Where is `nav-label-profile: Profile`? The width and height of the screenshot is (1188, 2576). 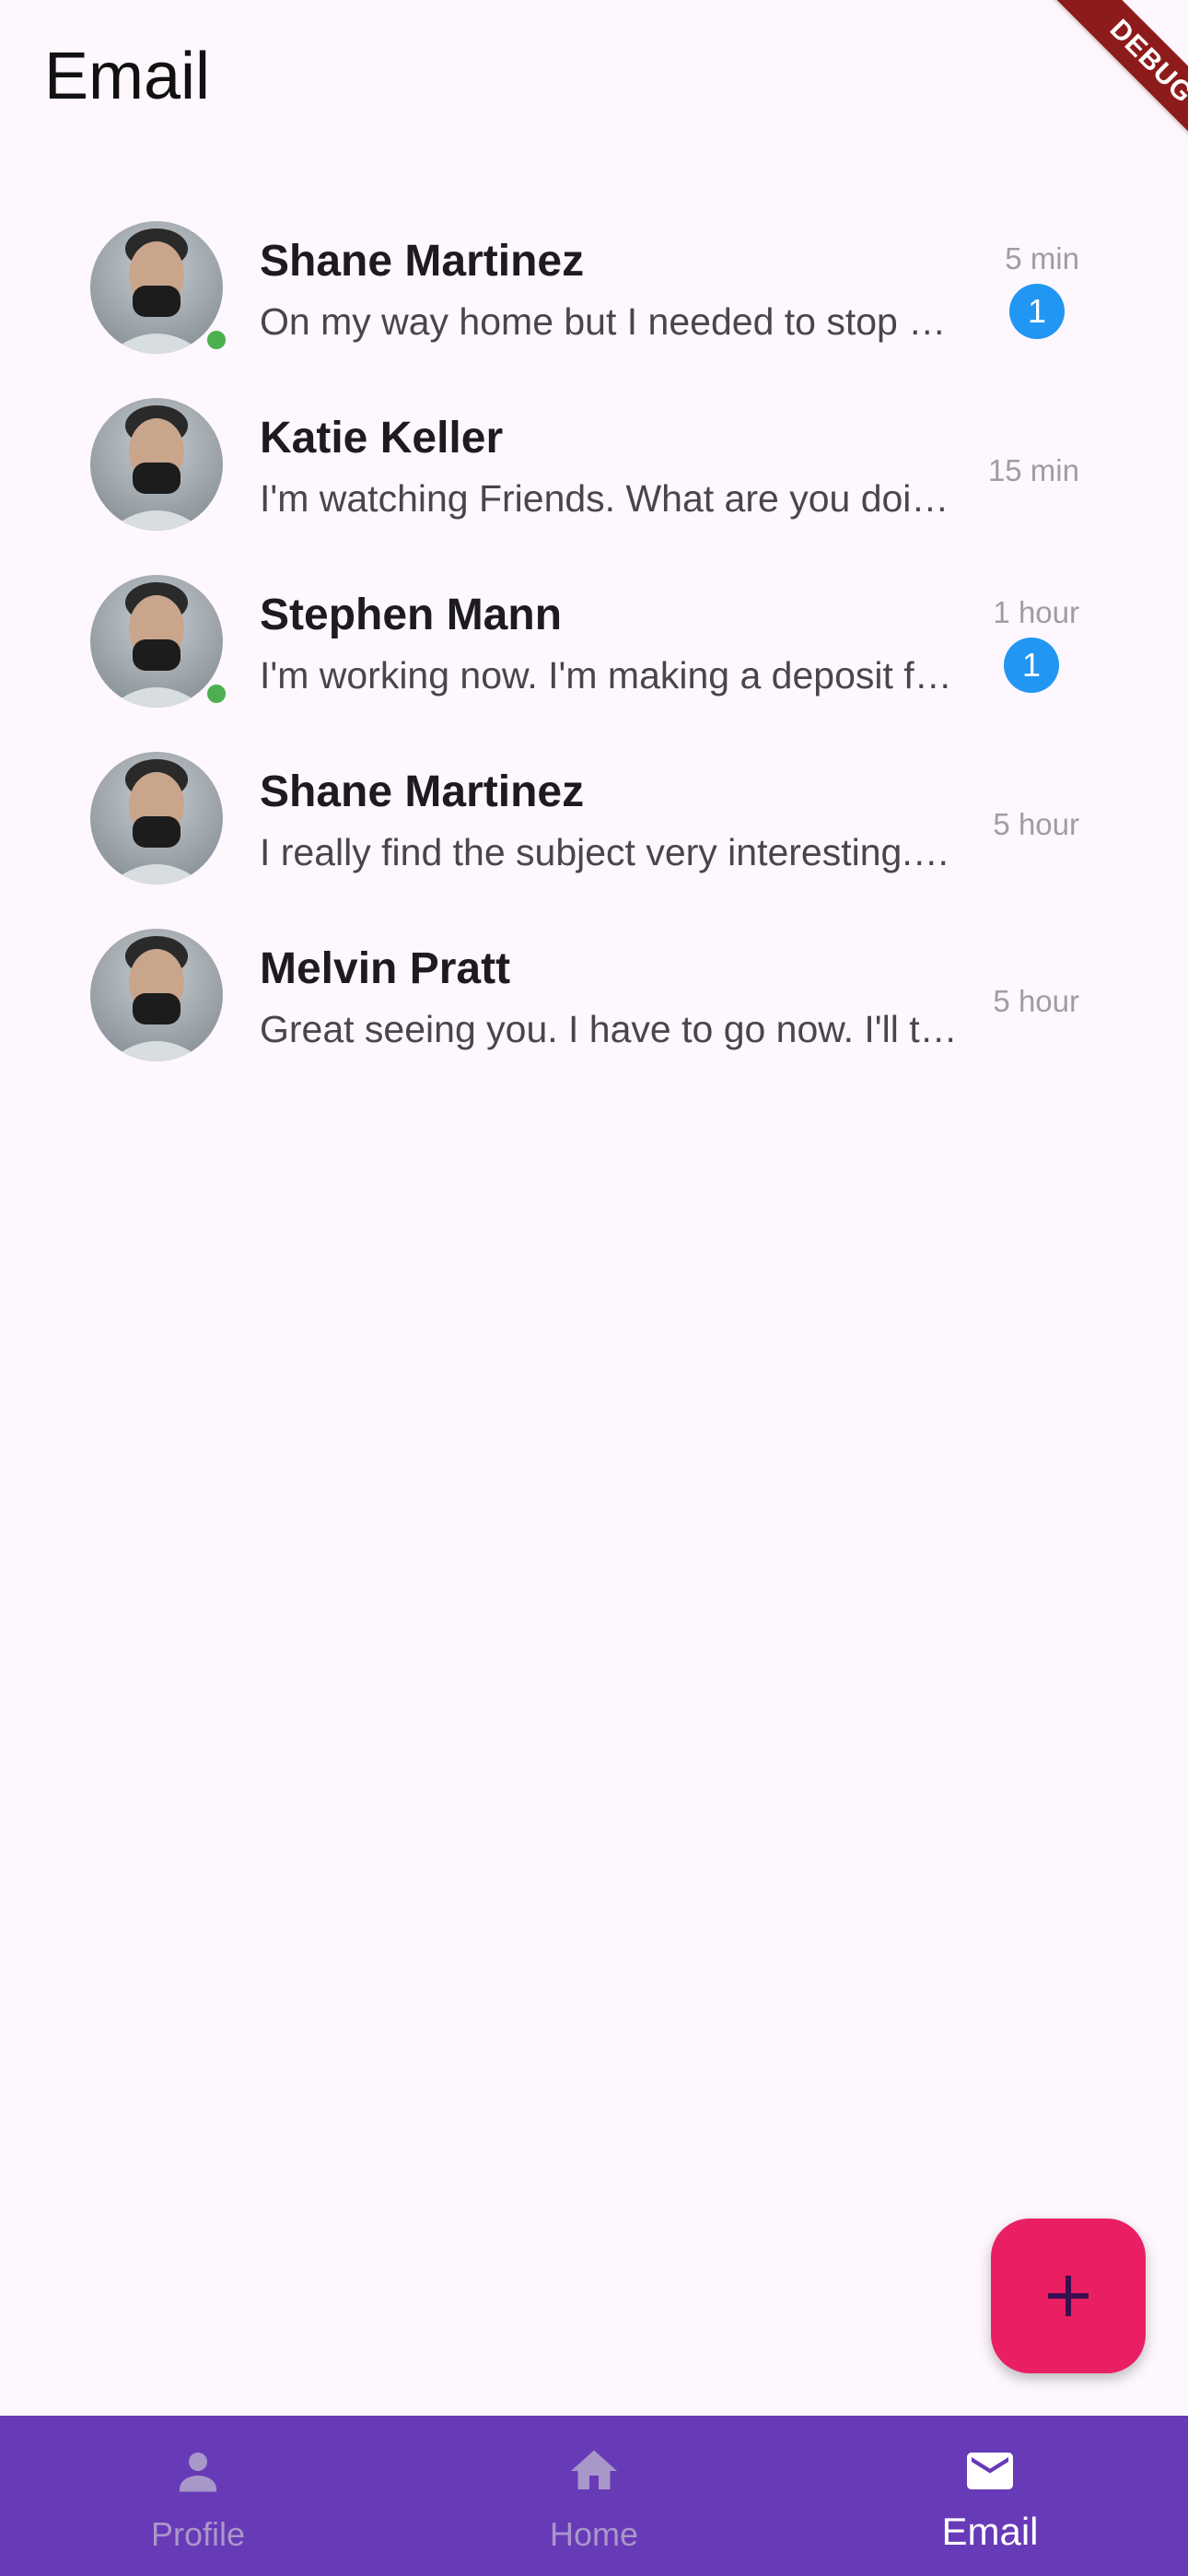 nav-label-profile: Profile is located at coordinates (198, 2534).